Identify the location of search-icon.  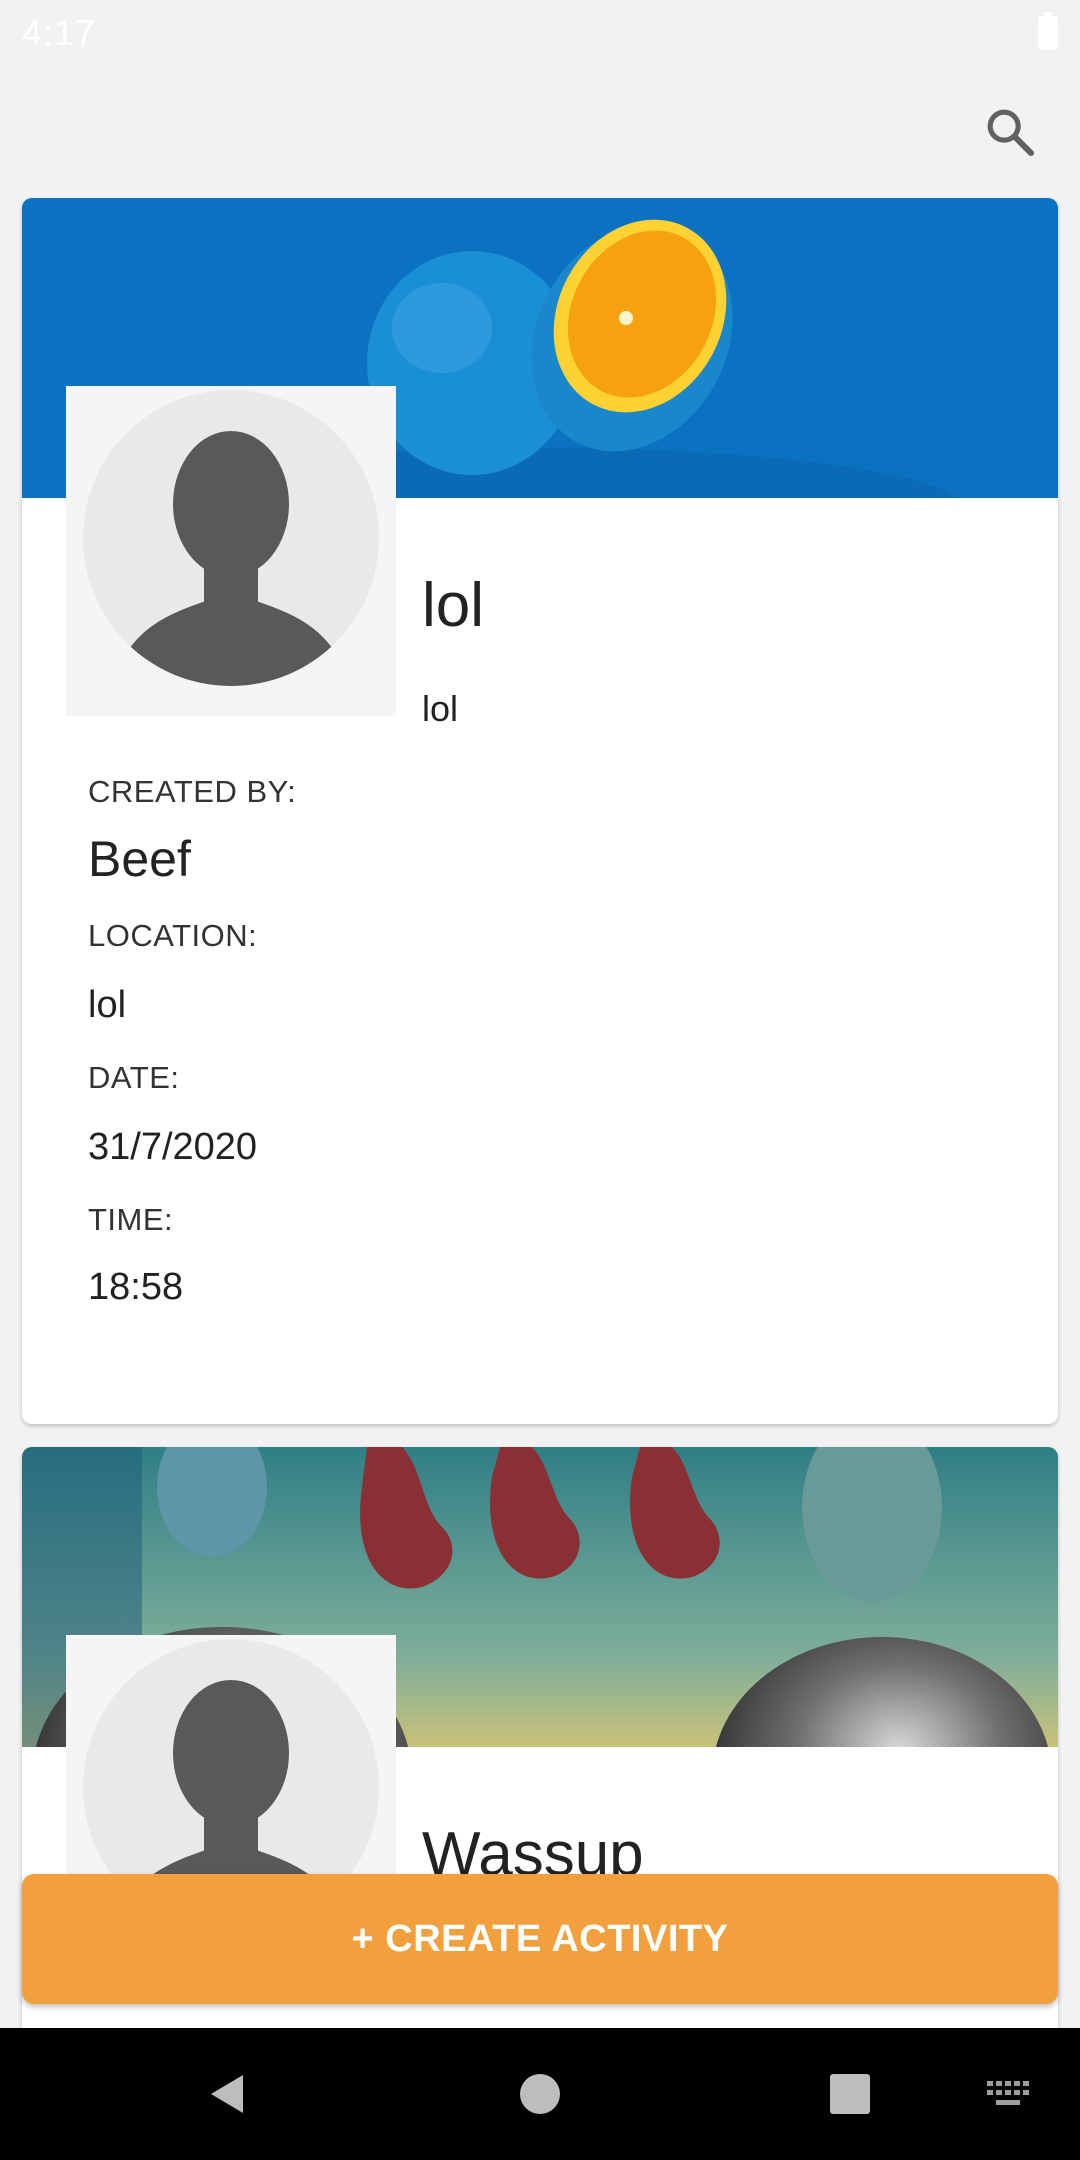
(1011, 133).